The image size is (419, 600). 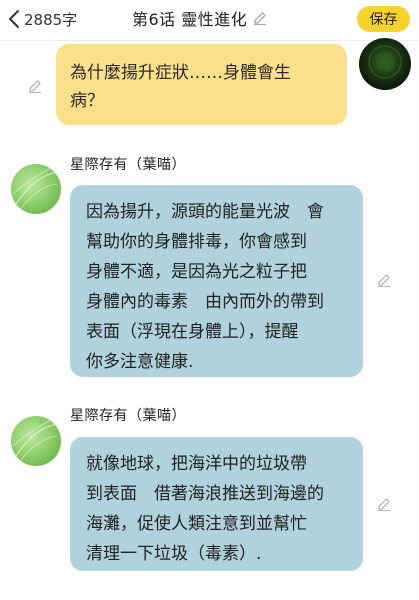 What do you see at coordinates (209, 40) in the screenshot?
I see `header-divider` at bounding box center [209, 40].